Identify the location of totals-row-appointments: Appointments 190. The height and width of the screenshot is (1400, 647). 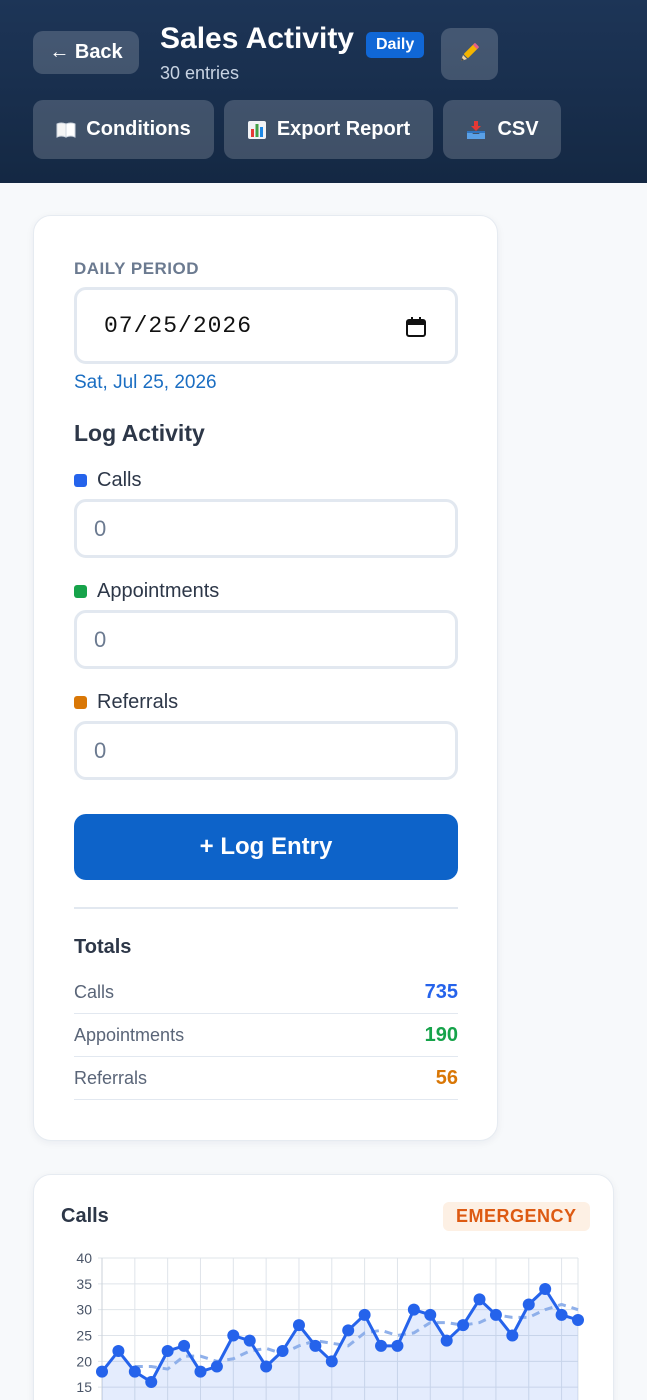
(266, 1035).